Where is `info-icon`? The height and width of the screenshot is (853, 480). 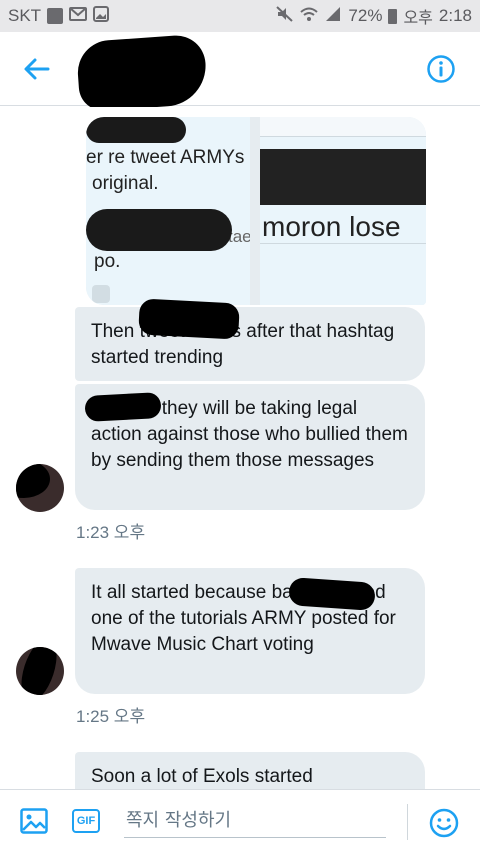 info-icon is located at coordinates (441, 69).